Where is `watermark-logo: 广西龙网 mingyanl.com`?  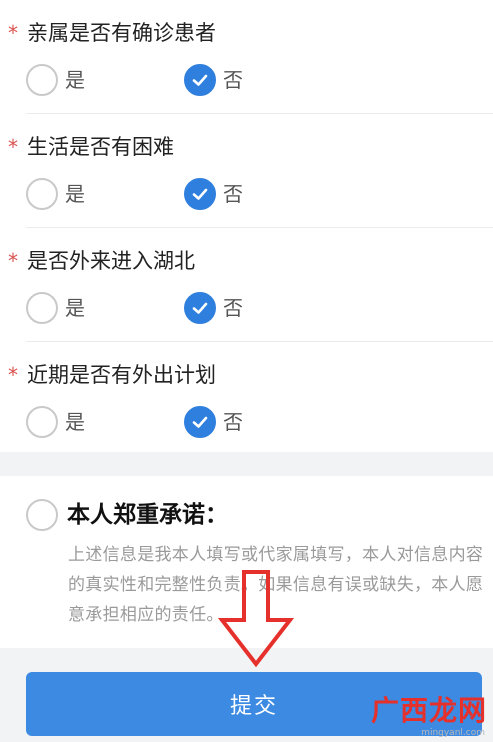 watermark-logo: 广西龙网 mingyanl.com is located at coordinates (422, 716).